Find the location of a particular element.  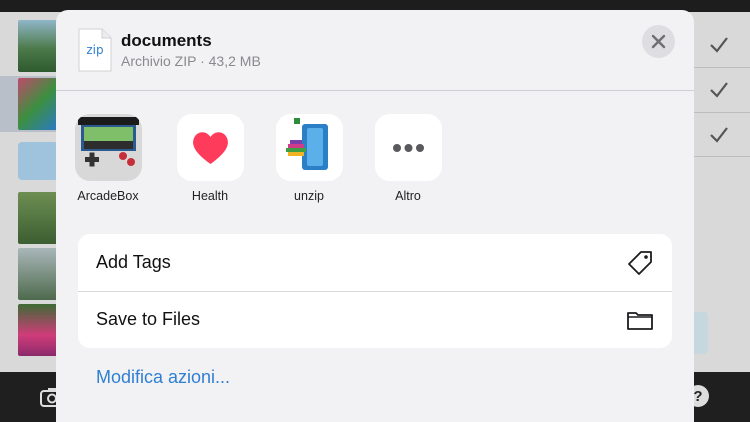

save-to-files-action: Save to Files is located at coordinates (375, 319).